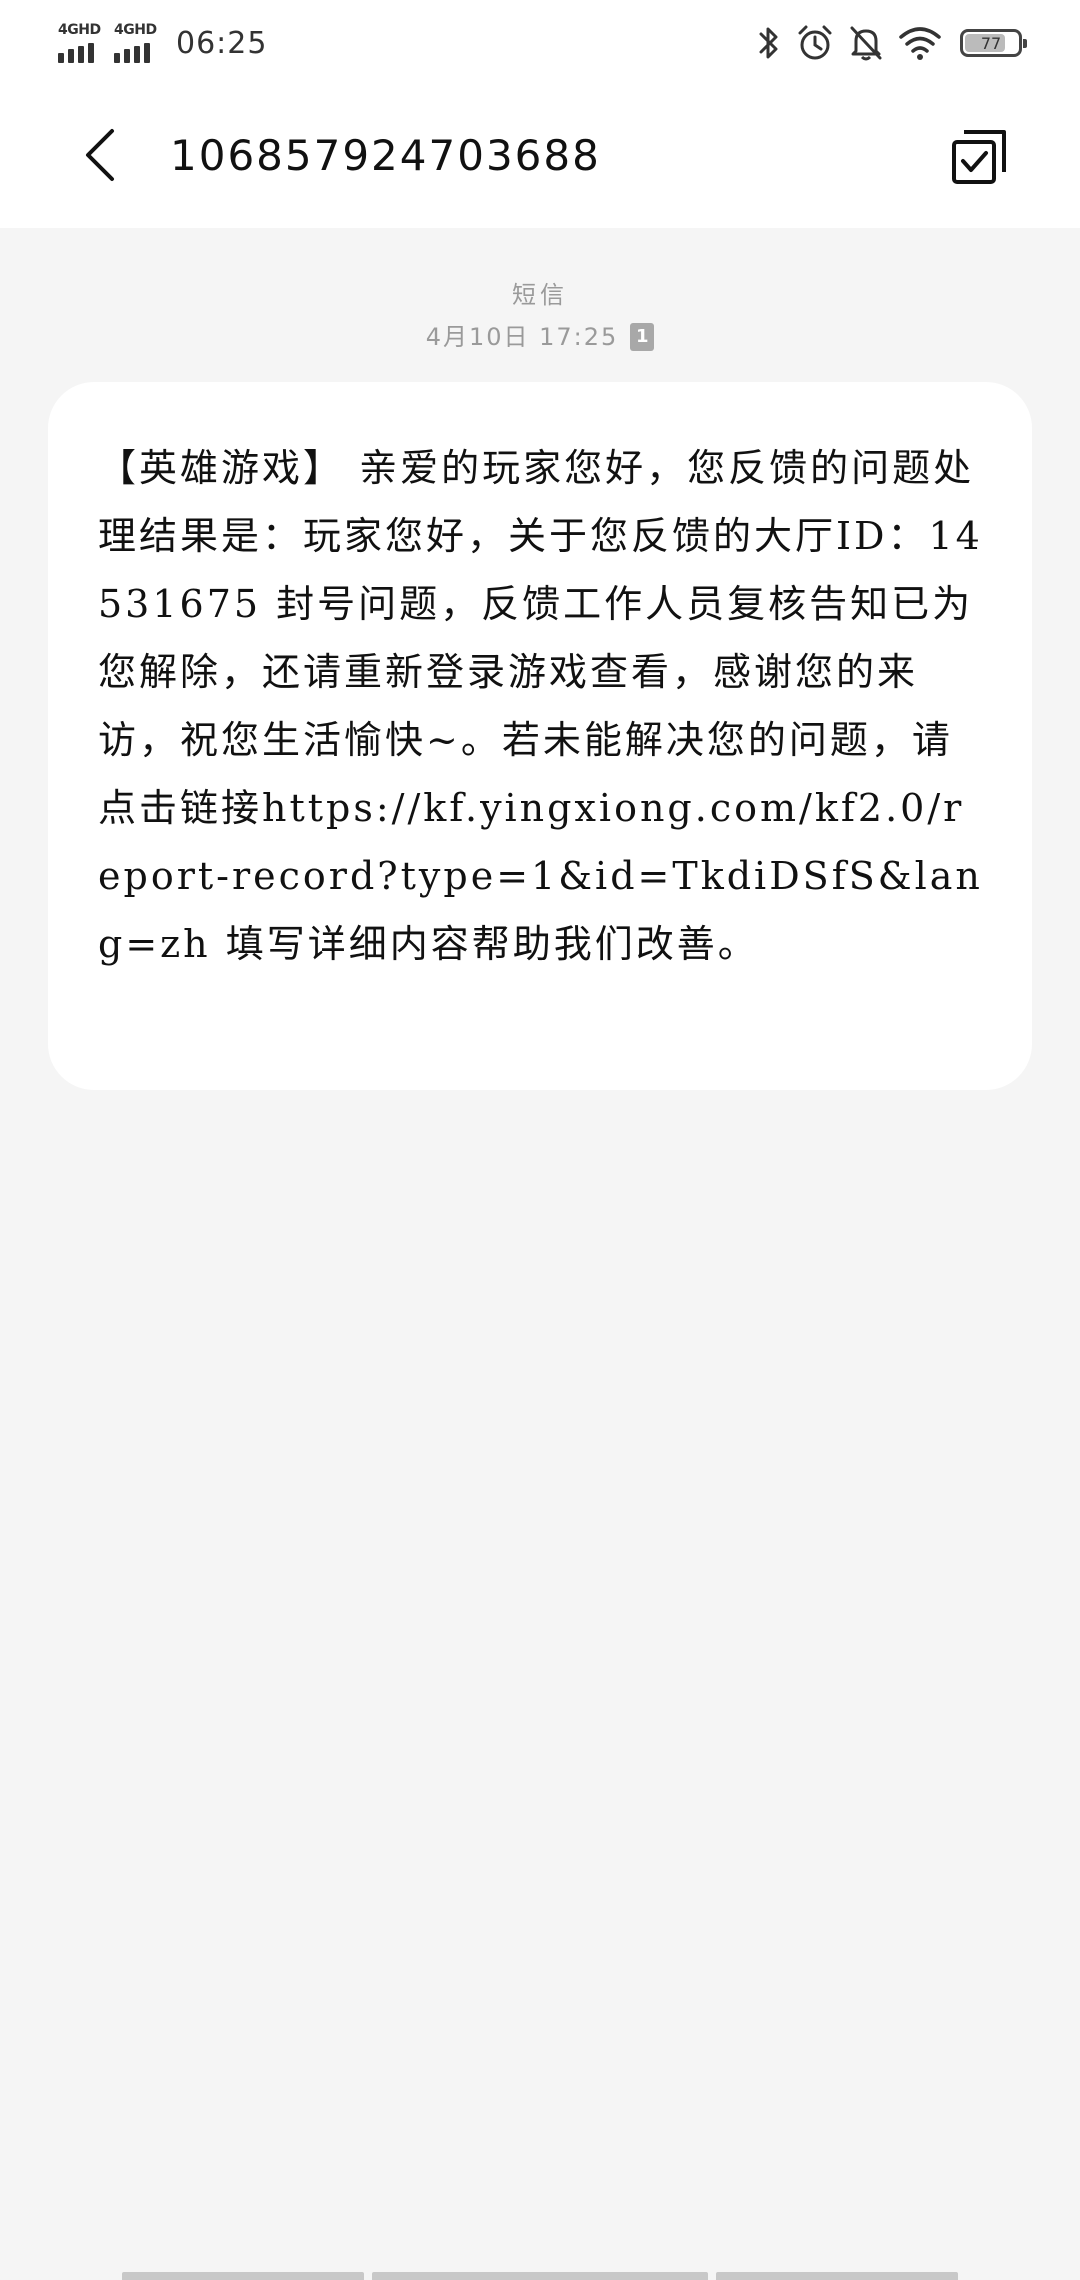  Describe the element at coordinates (815, 43) in the screenshot. I see `alarm-icon` at that location.